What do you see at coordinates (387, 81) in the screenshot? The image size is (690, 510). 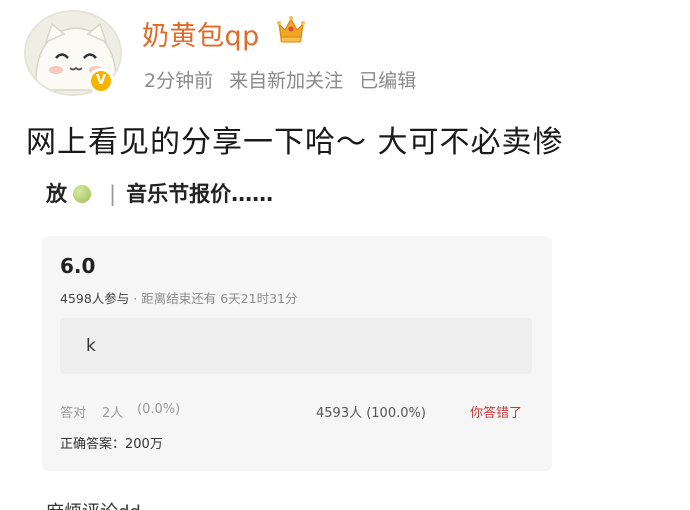 I see `post-edited: 已编辑` at bounding box center [387, 81].